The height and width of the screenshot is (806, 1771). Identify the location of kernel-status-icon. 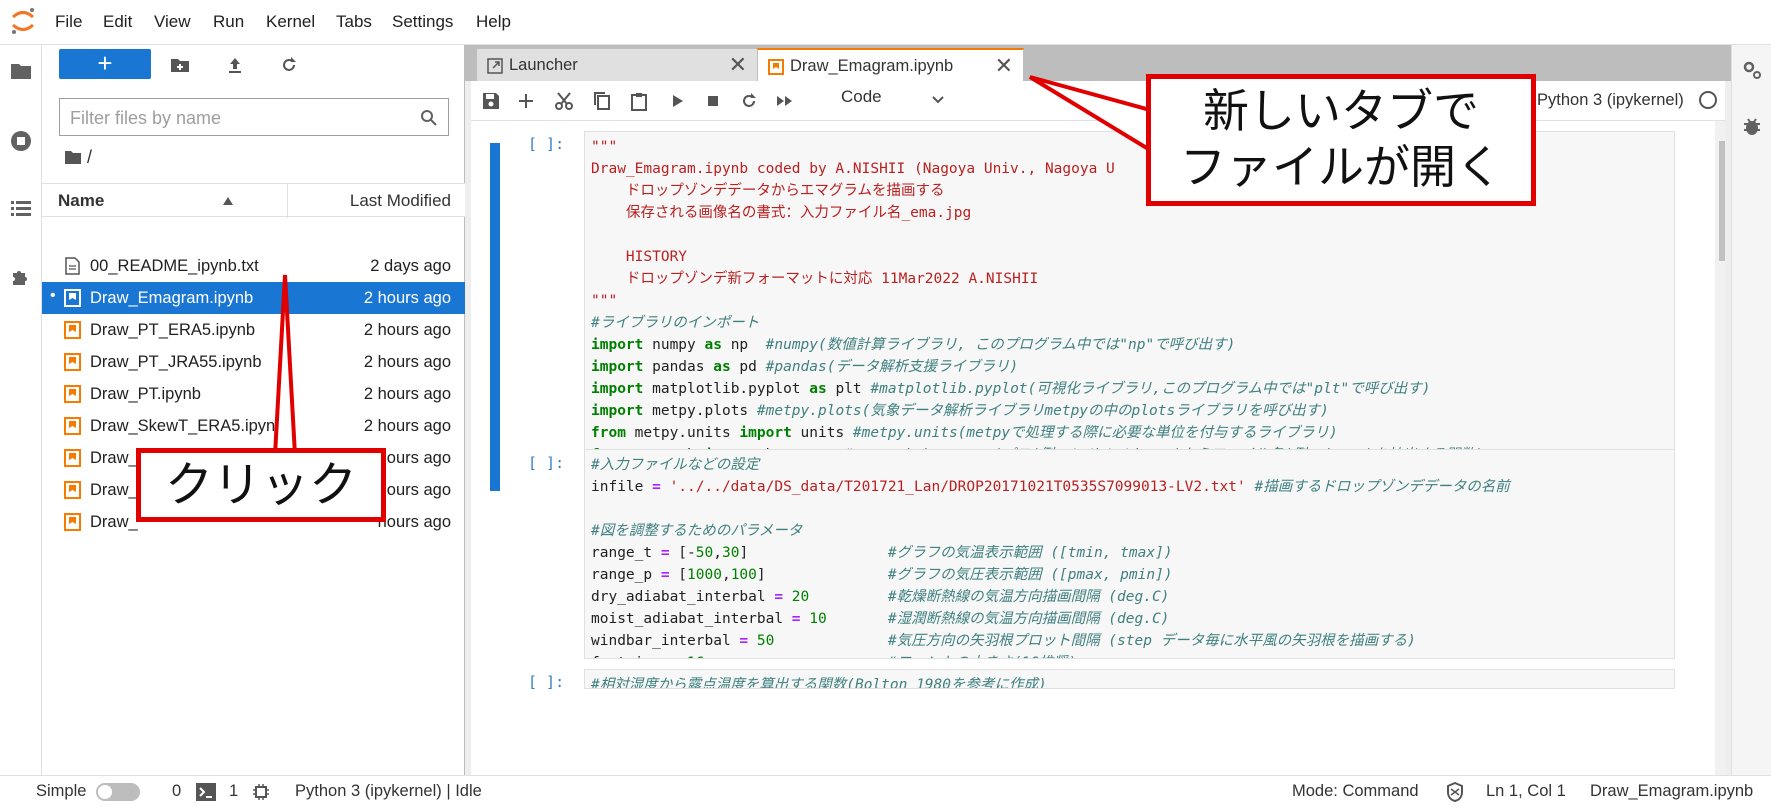
(1708, 100).